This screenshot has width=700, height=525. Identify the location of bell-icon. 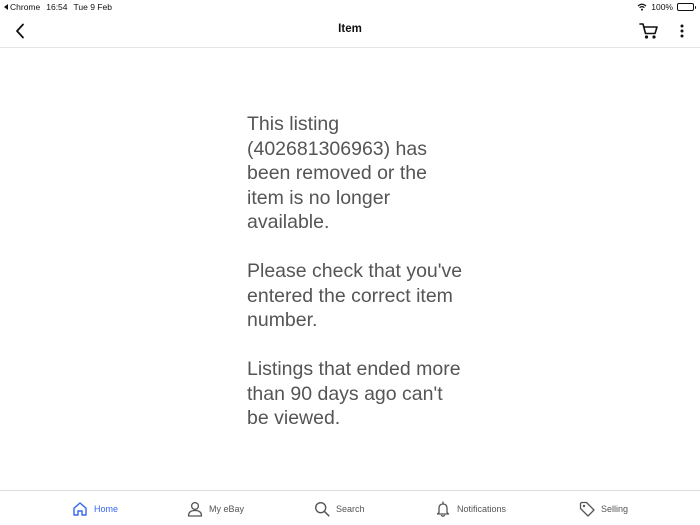
(443, 509).